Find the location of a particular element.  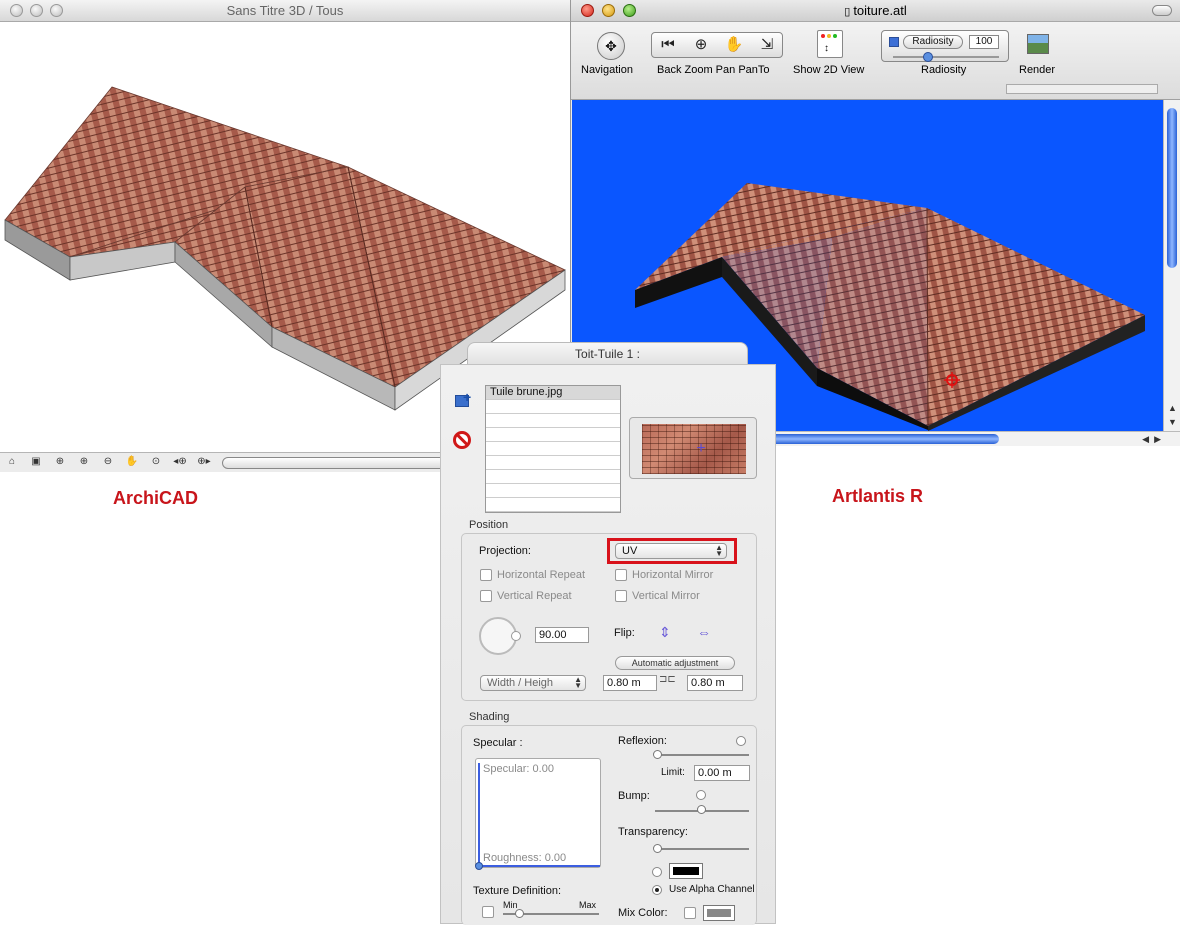

back-icon: ⏮ is located at coordinates (668, 45).